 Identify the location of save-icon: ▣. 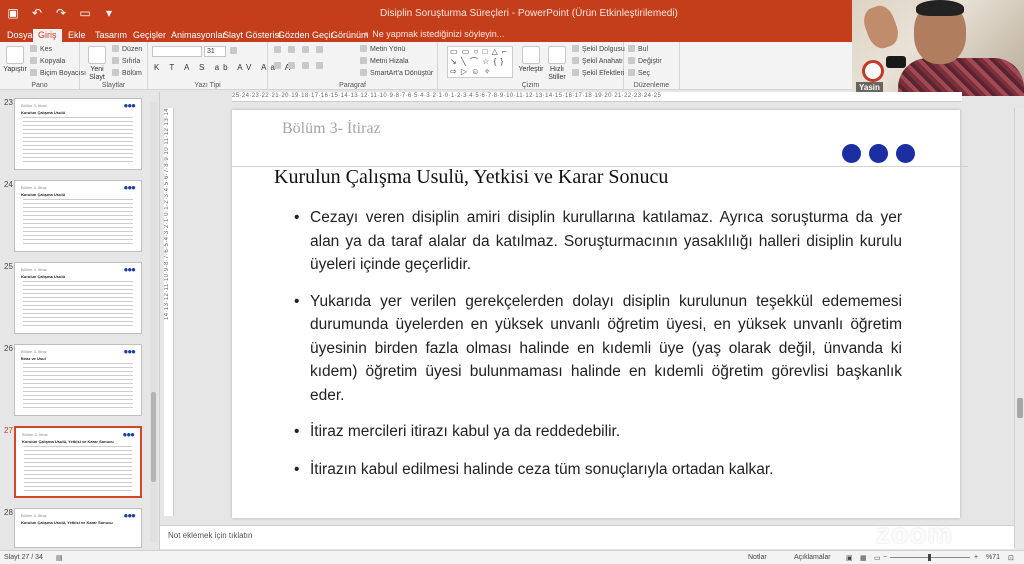
(13, 13).